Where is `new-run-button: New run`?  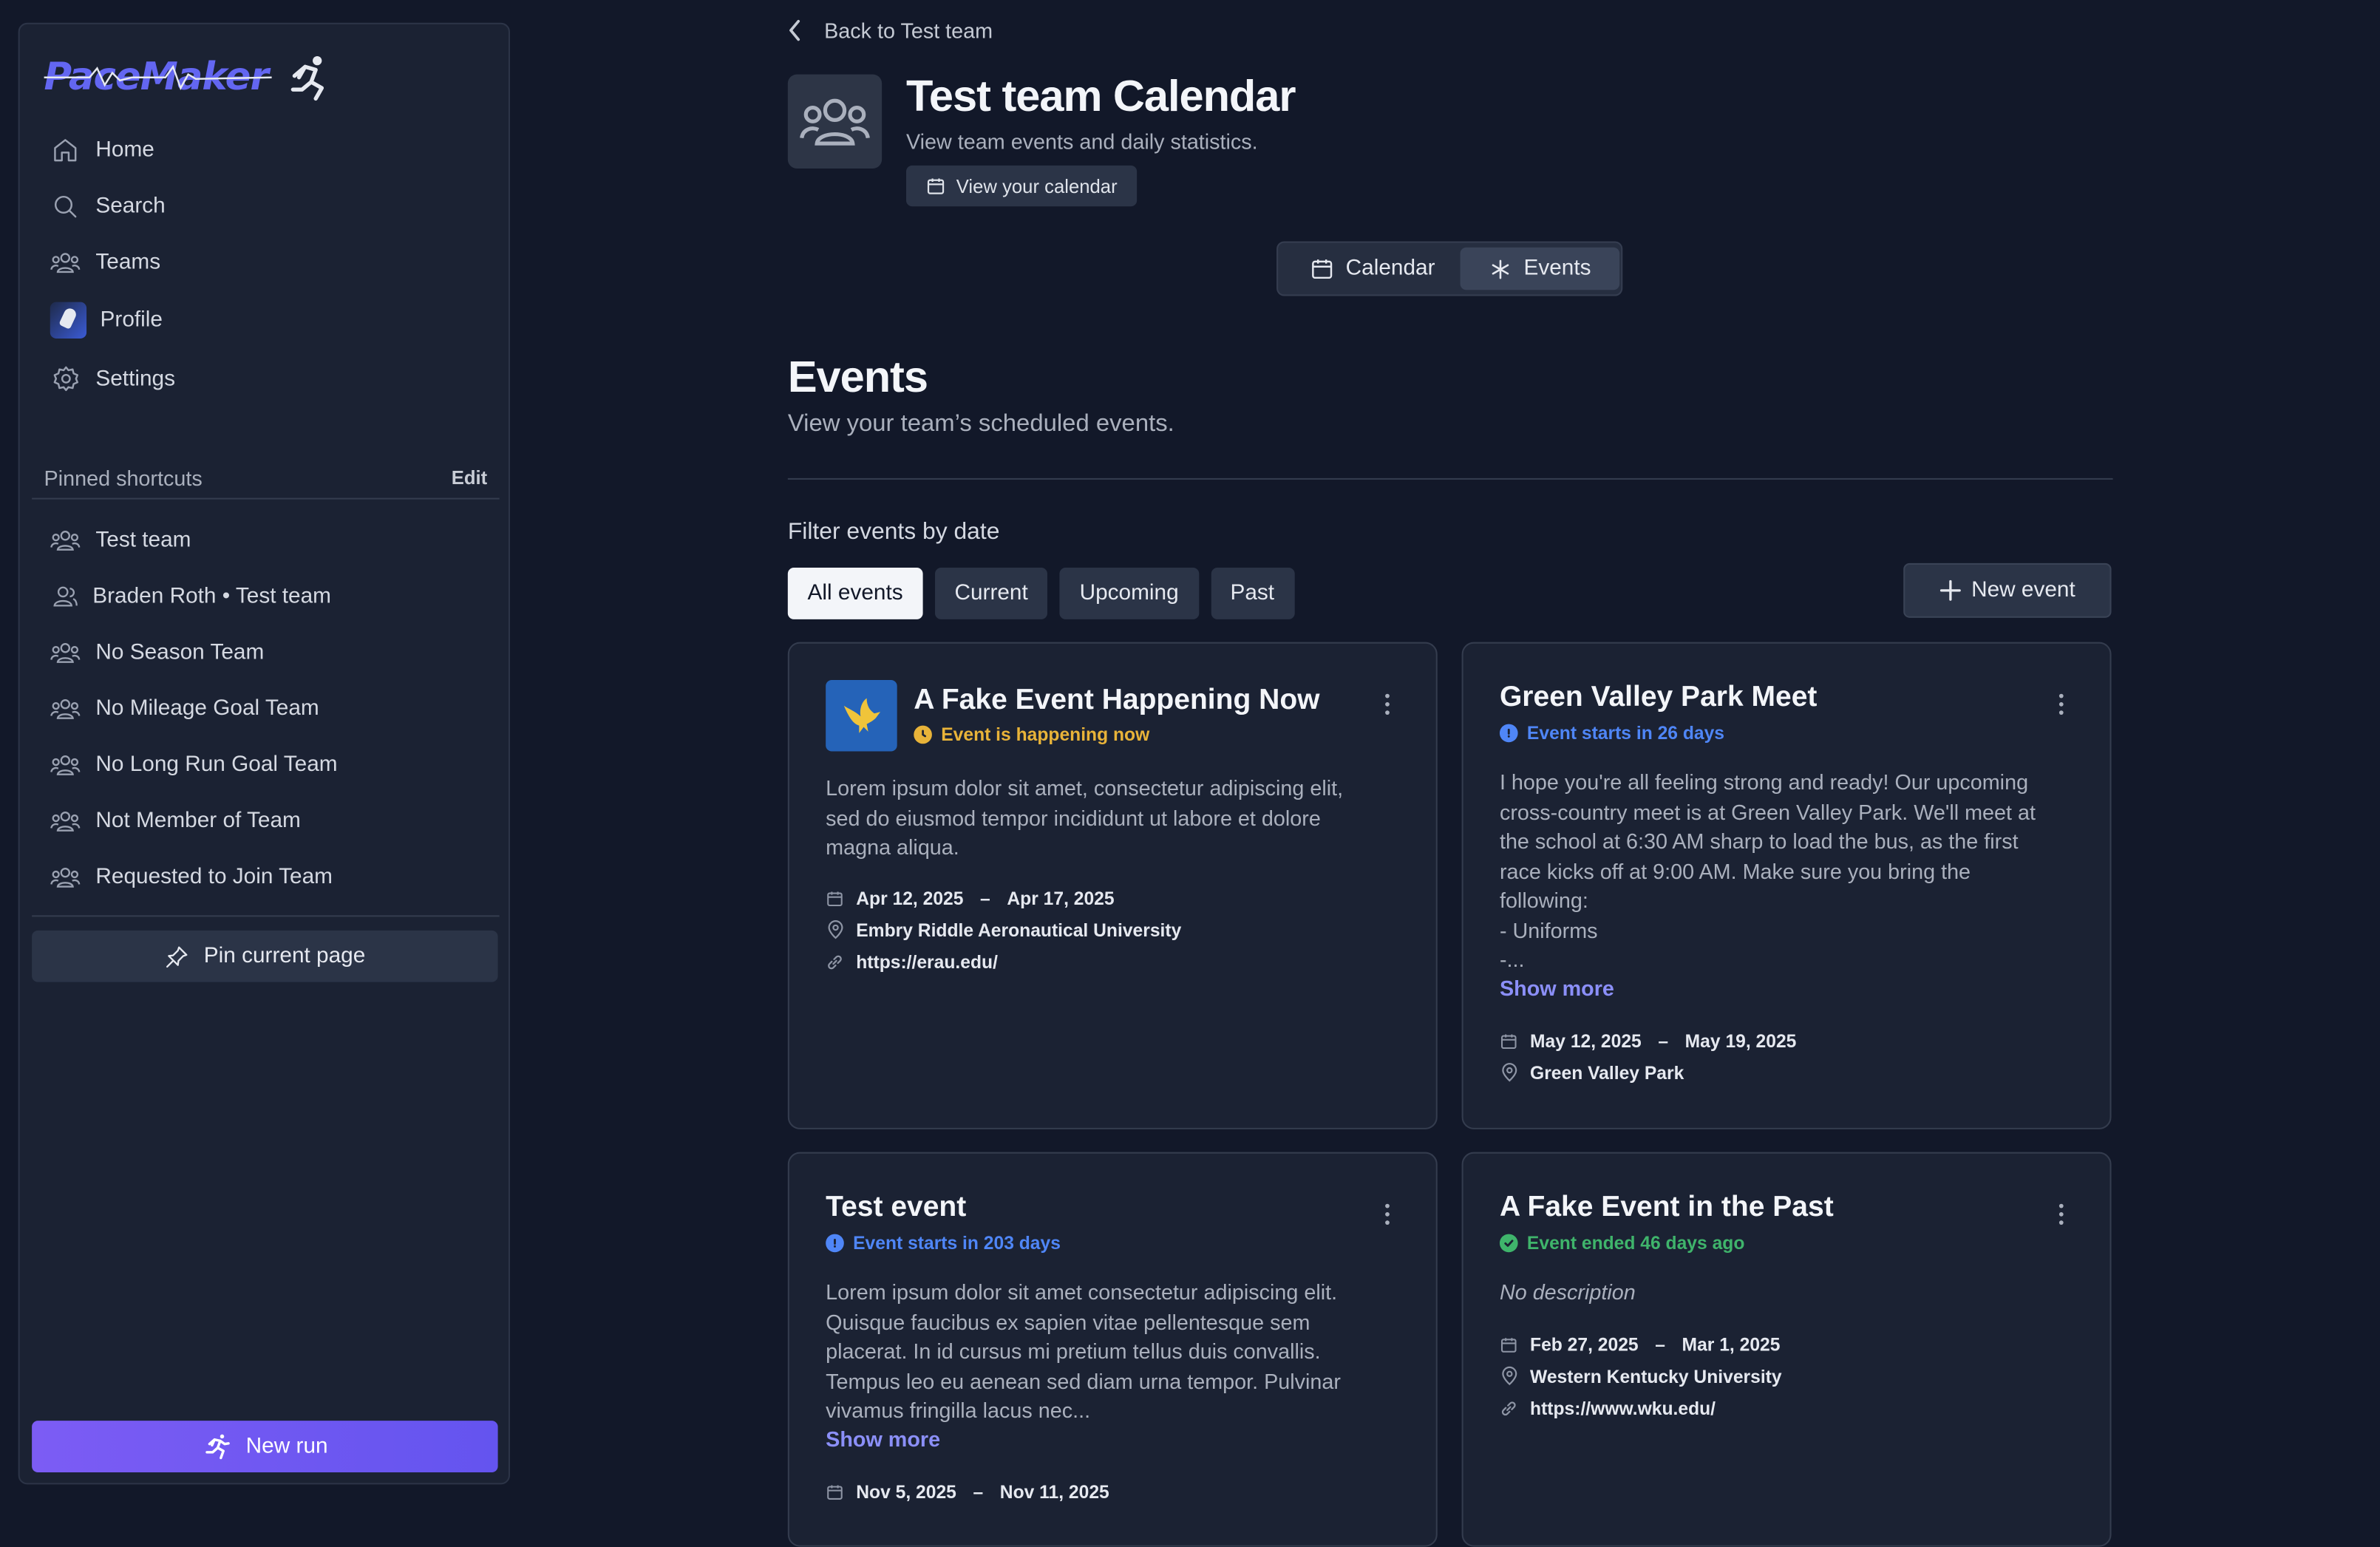 new-run-button: New run is located at coordinates (265, 1446).